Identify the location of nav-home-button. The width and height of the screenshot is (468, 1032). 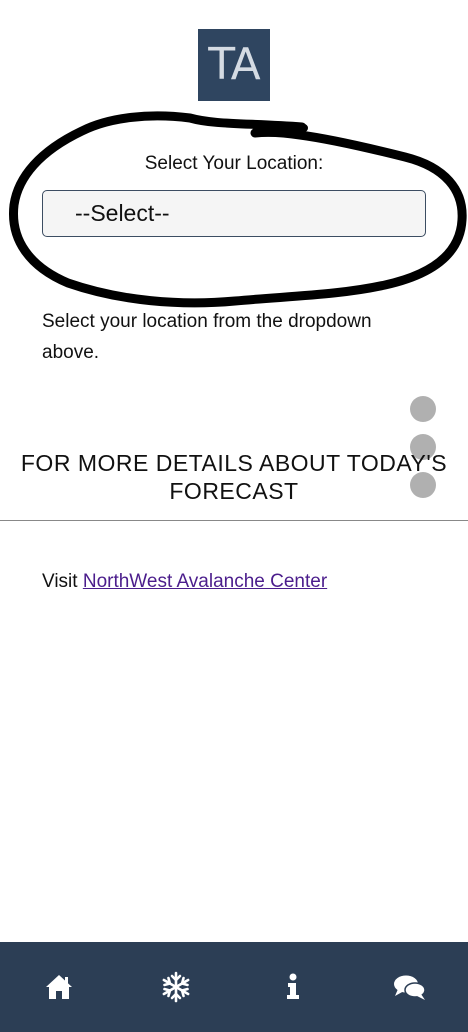
(58, 987).